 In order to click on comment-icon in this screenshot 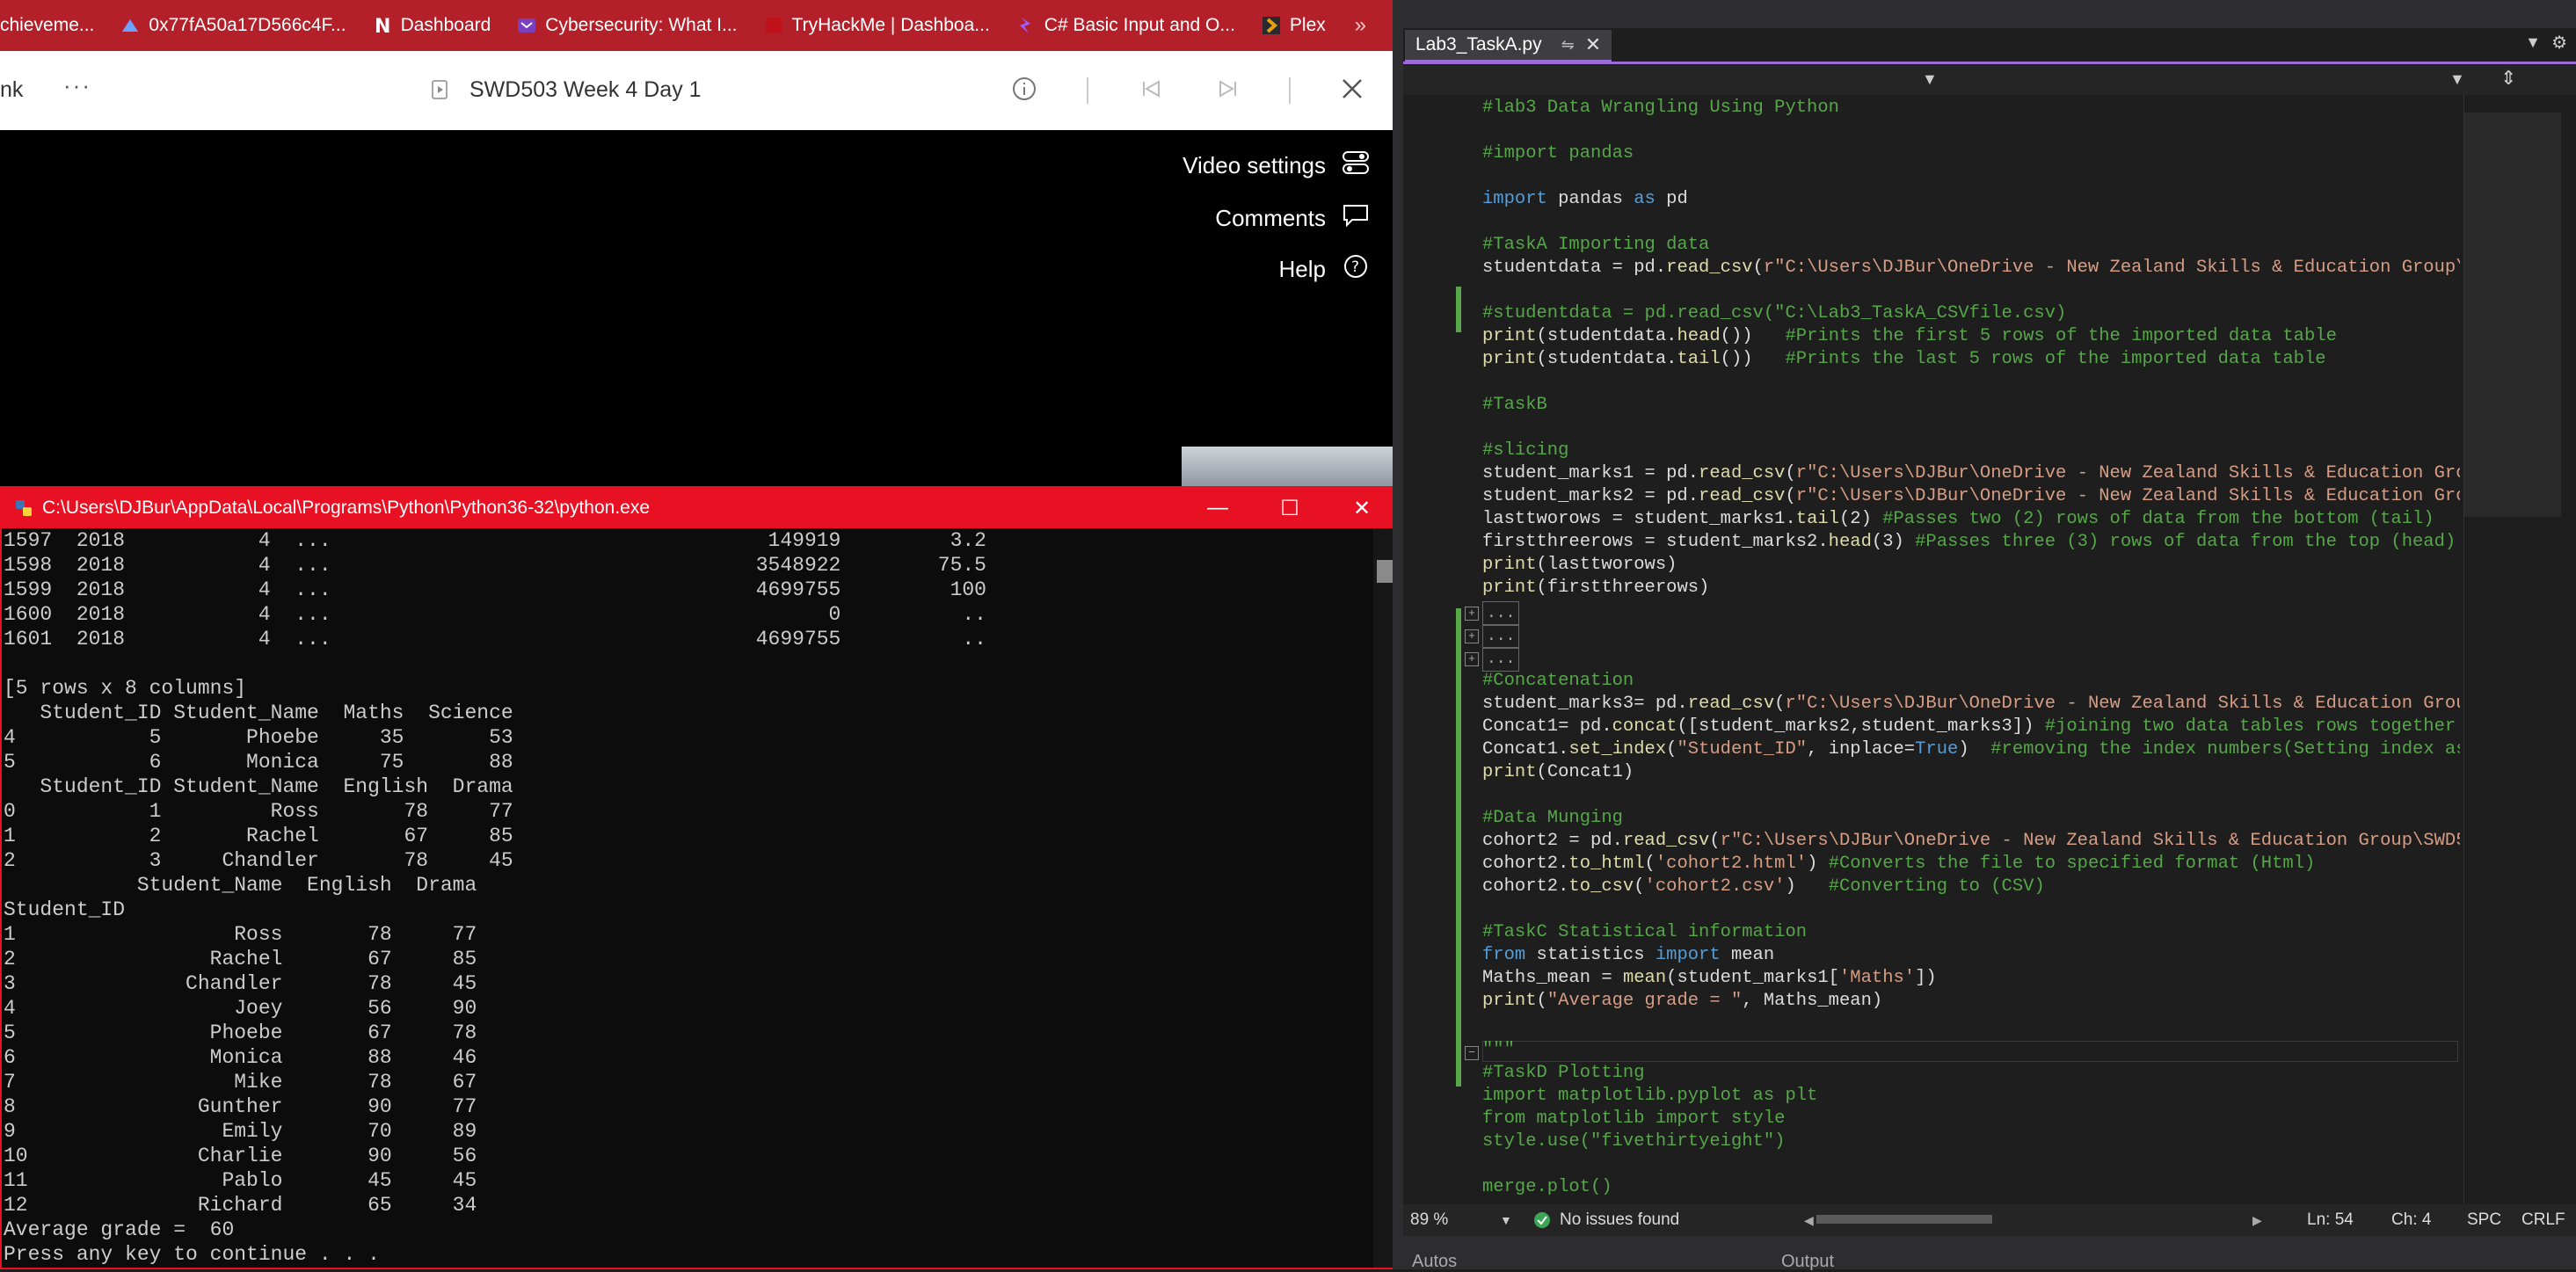, I will do `click(1356, 218)`.